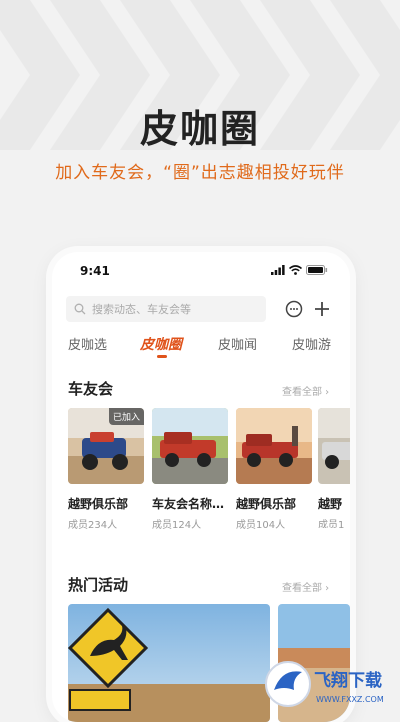 This screenshot has height=722, width=400. I want to click on suv-image, so click(334, 446).